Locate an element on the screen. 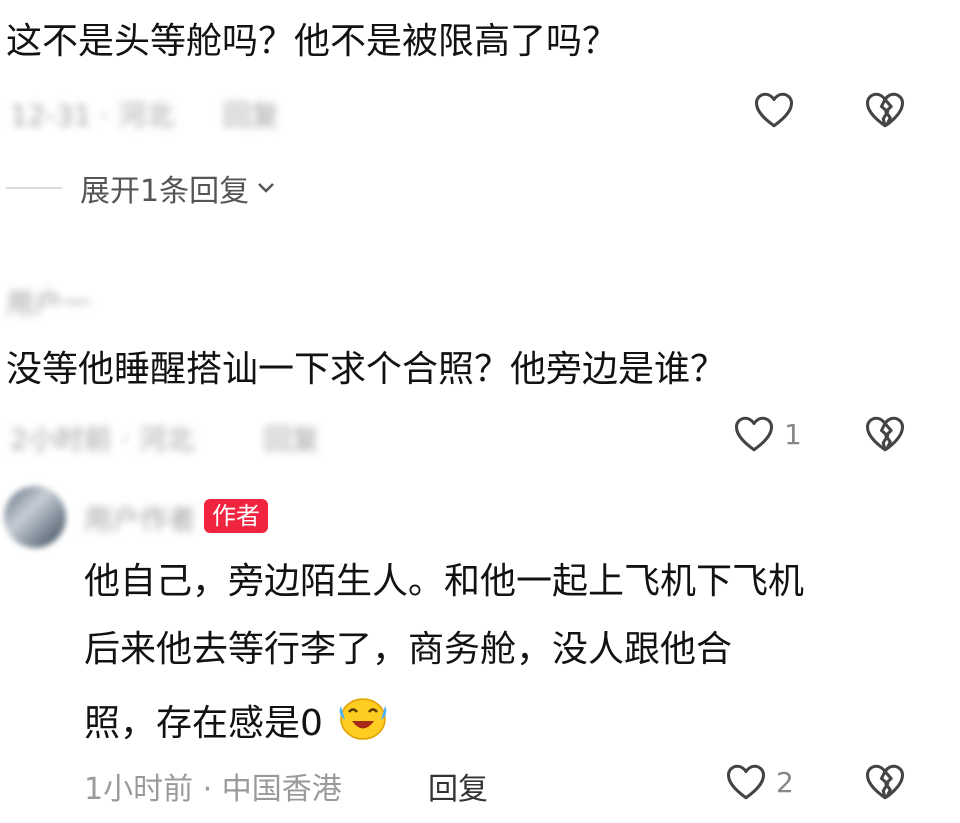 This screenshot has width=960, height=823. username: 用户一 is located at coordinates (48, 302).